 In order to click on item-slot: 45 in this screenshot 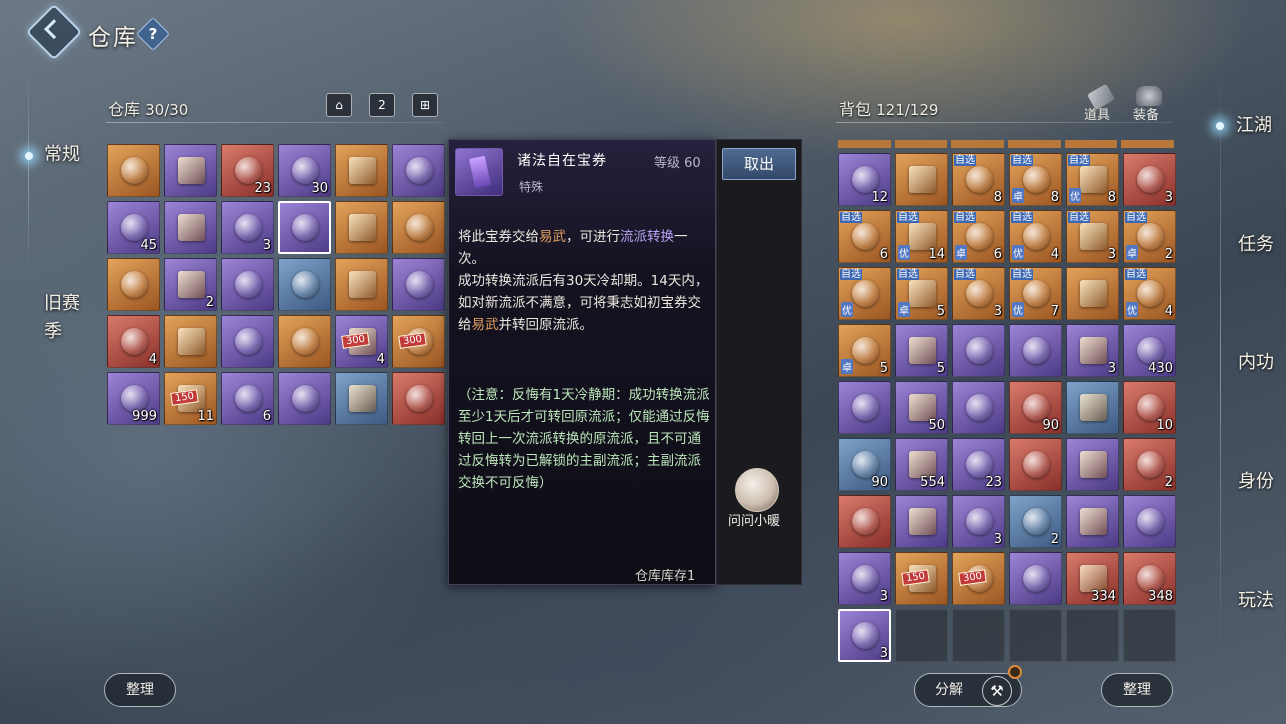, I will do `click(133, 227)`.